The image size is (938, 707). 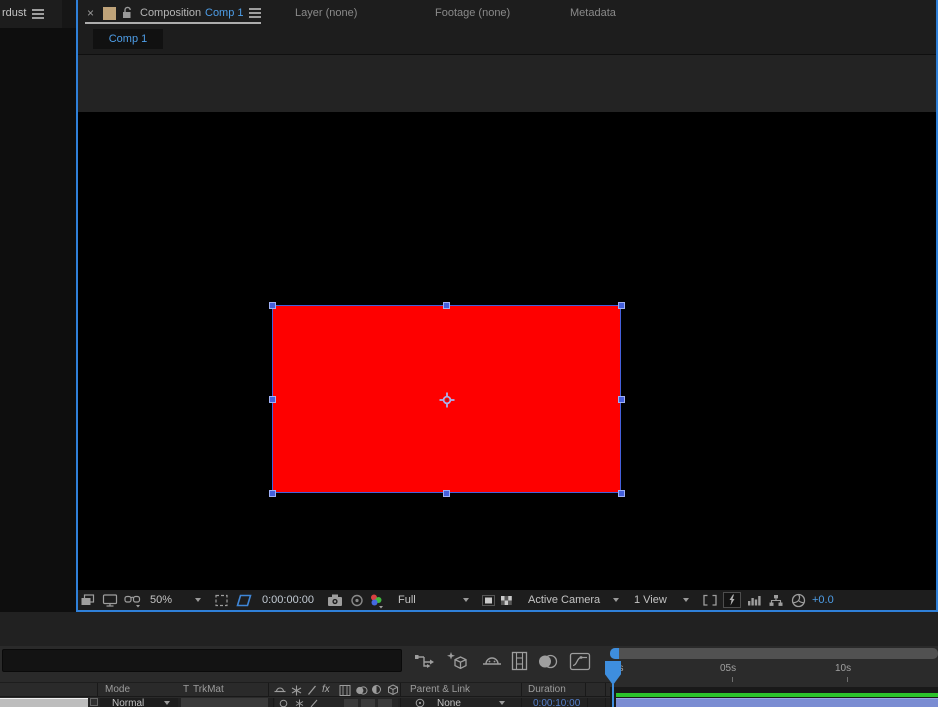 I want to click on always-preview-icon, so click(x=88, y=600).